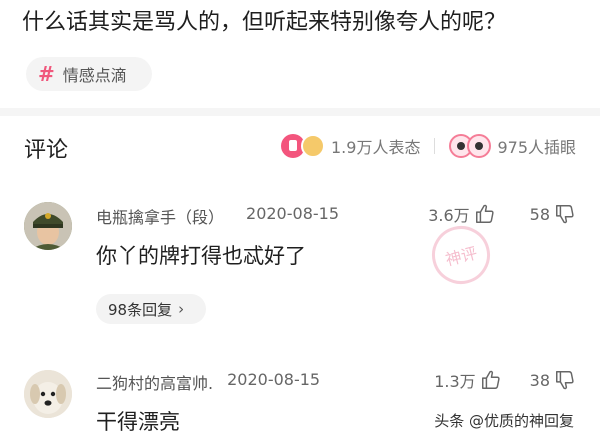  I want to click on dislike-button: 58, so click(553, 214).